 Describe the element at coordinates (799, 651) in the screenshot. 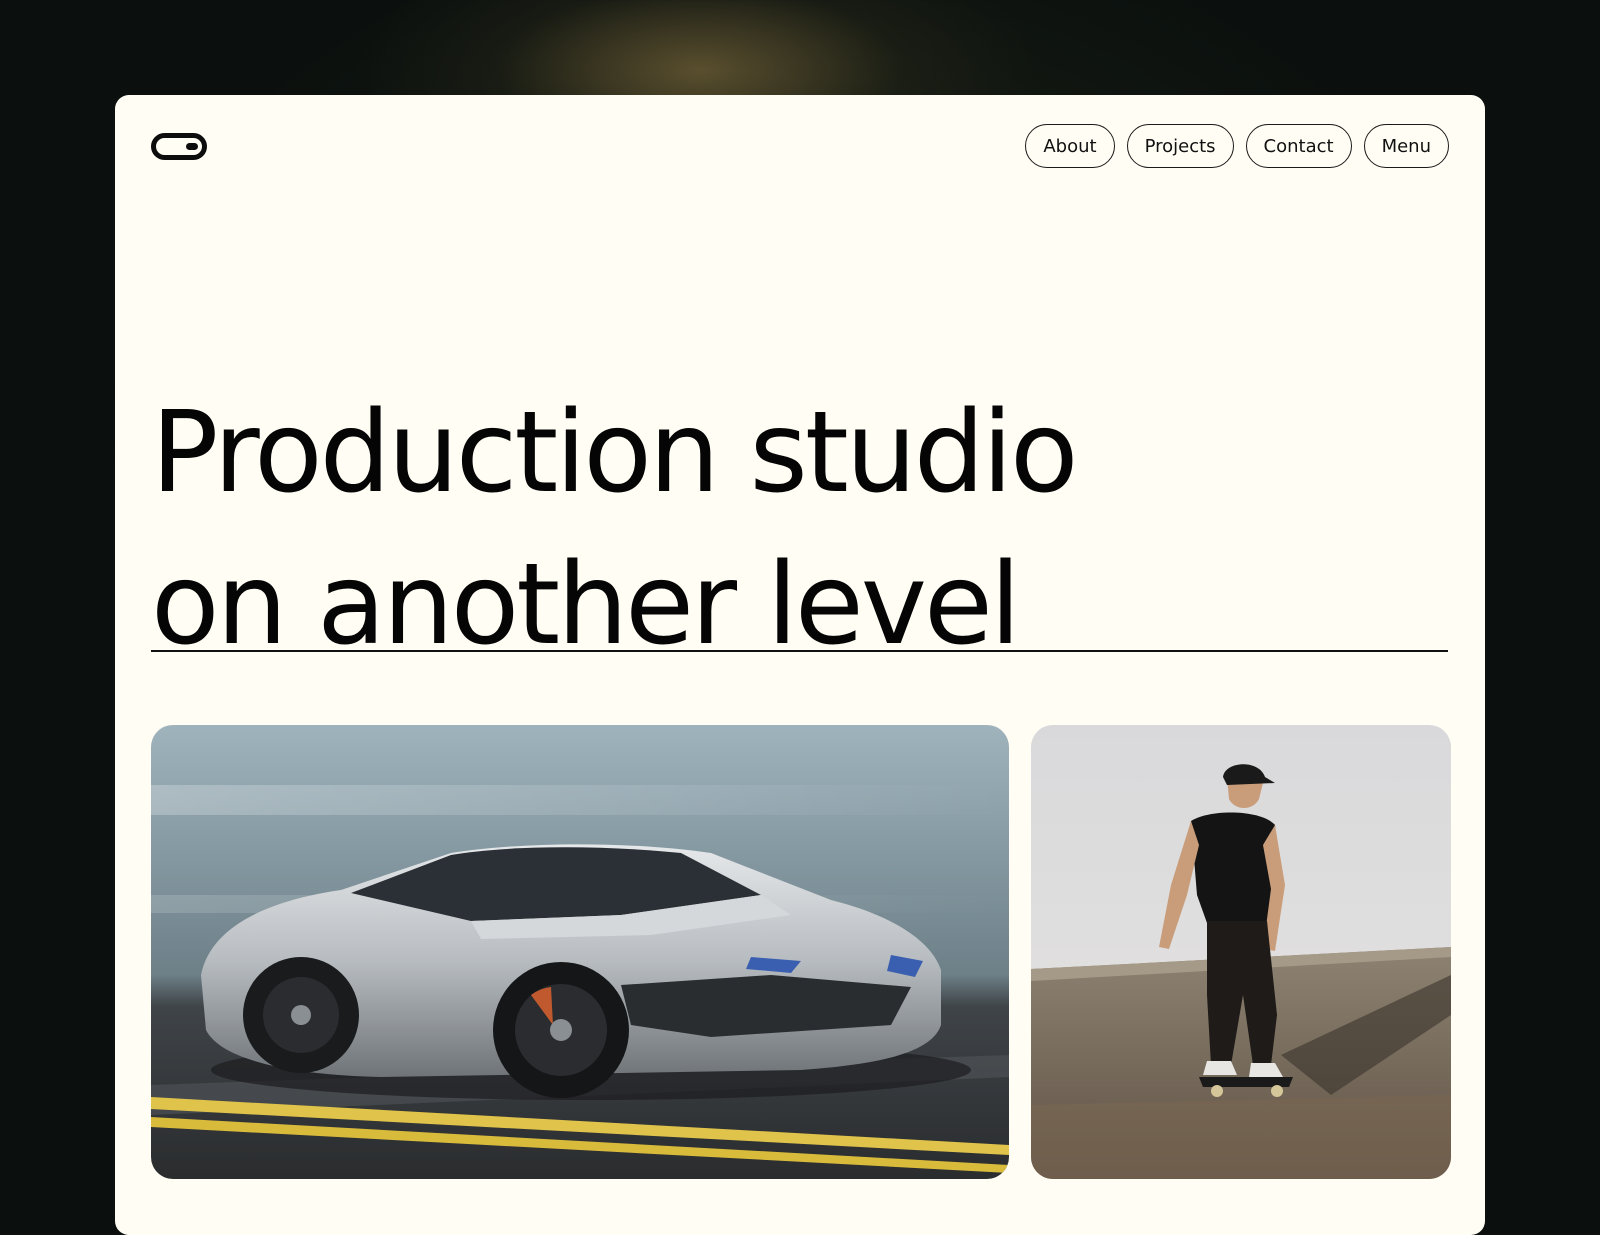

I see `section-divider` at that location.